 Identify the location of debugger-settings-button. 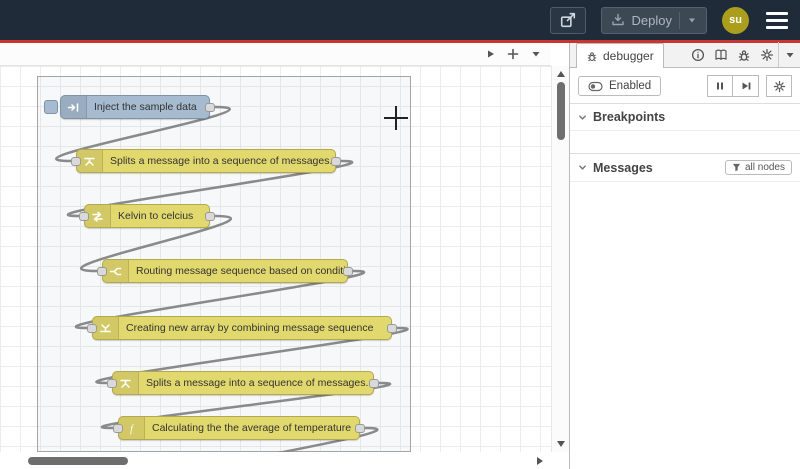
(779, 86).